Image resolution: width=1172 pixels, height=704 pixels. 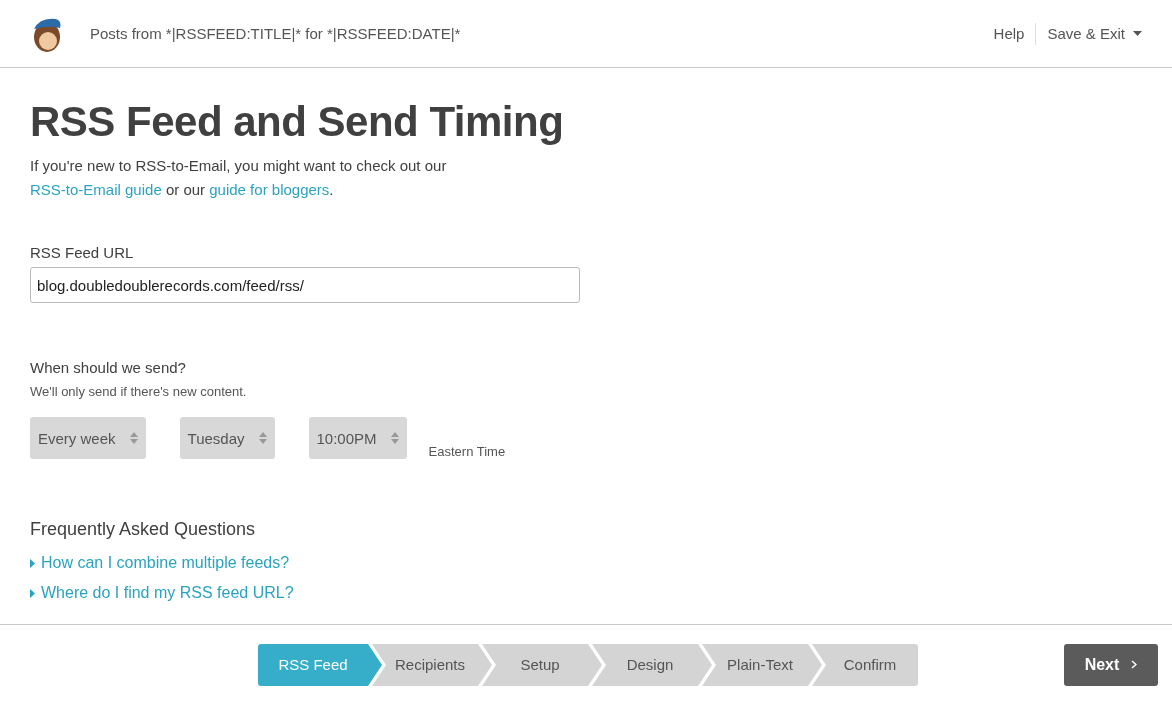 What do you see at coordinates (305, 285) in the screenshot?
I see `feed-url-field: blog.doubledoublerecords.com/feed/rss/` at bounding box center [305, 285].